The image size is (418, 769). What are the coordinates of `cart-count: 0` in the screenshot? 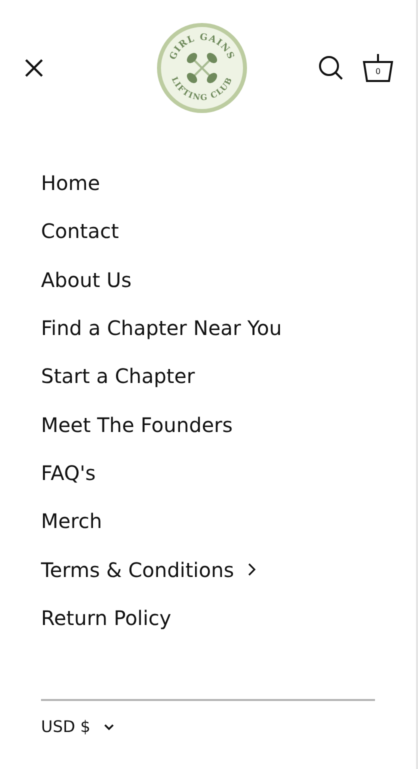 It's located at (378, 72).